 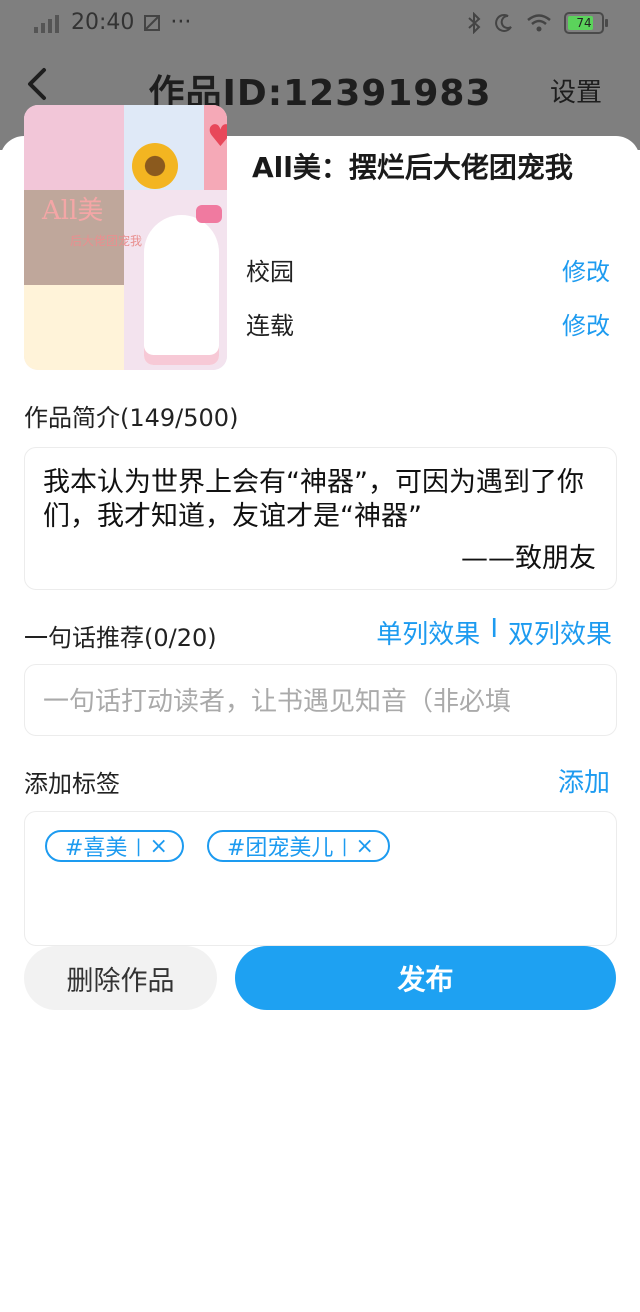 What do you see at coordinates (320, 878) in the screenshot?
I see `tags-box: #喜美 | × #团宠美儿 | ×` at bounding box center [320, 878].